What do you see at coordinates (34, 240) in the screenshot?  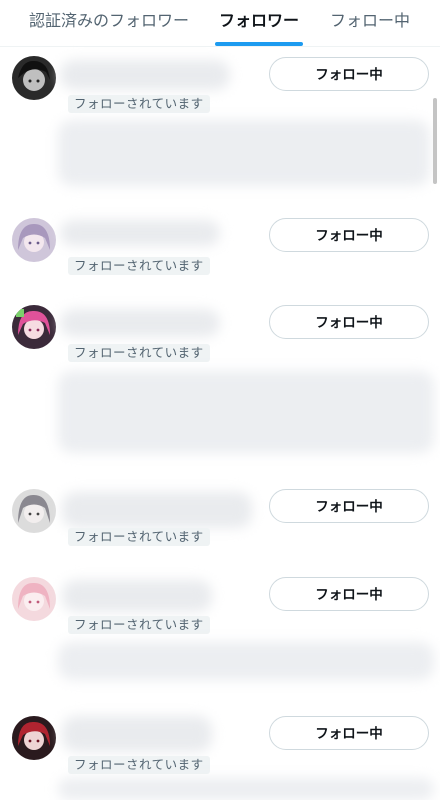 I see `lavender-hair-avatar` at bounding box center [34, 240].